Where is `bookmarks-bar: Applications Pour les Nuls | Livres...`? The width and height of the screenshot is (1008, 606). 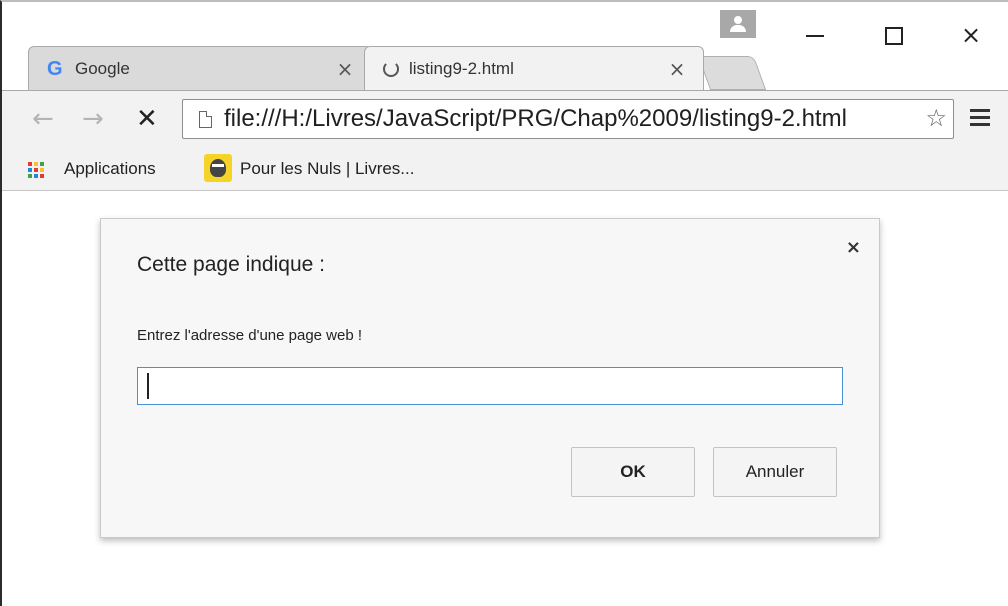 bookmarks-bar: Applications Pour les Nuls | Livres... is located at coordinates (505, 169).